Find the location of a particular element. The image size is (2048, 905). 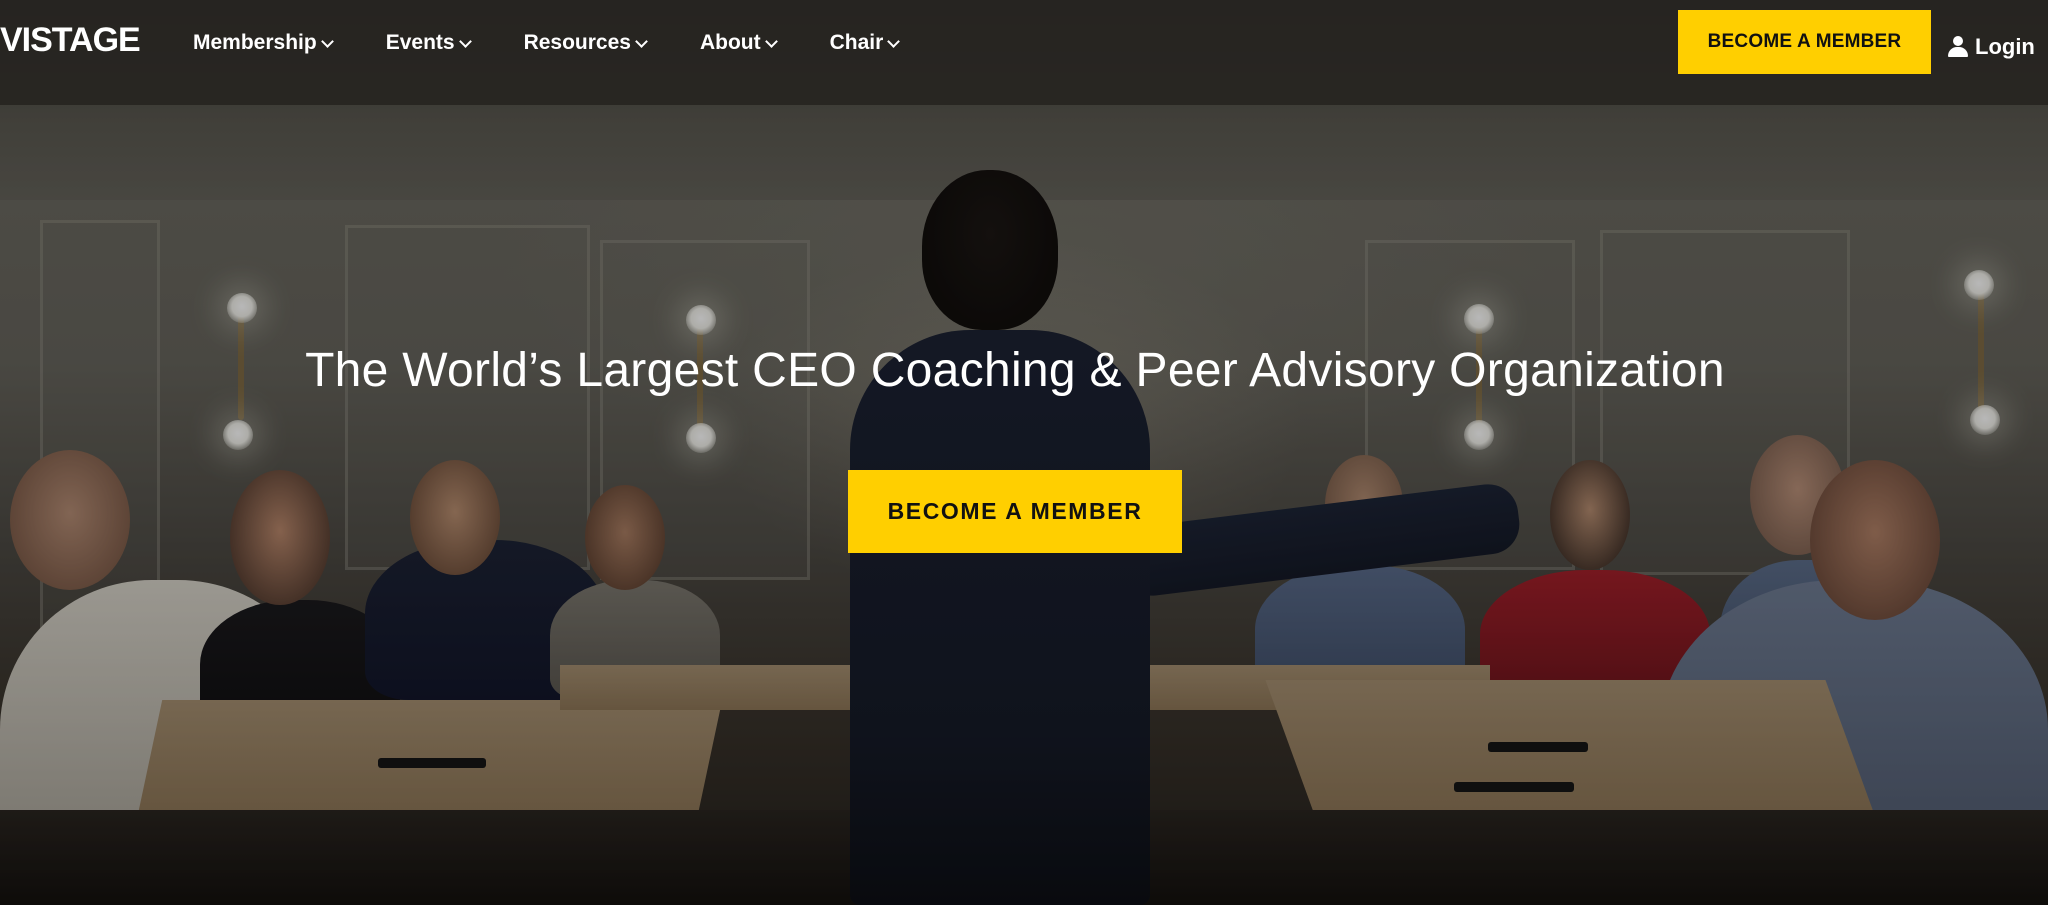

nav-item-label: Chair is located at coordinates (856, 42).